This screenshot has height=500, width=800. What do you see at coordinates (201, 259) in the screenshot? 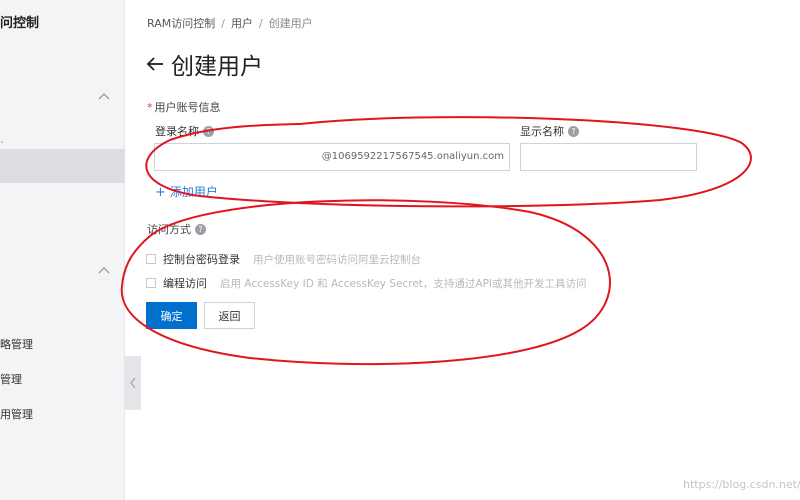
I see `console-login-title: 控制台密码登录` at bounding box center [201, 259].